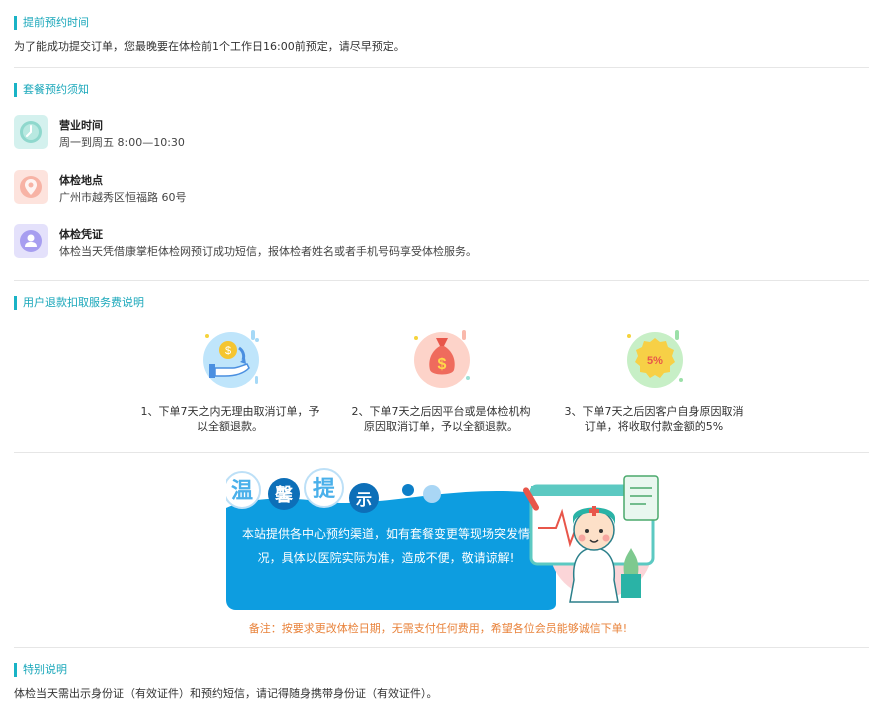 The width and height of the screenshot is (876, 712). What do you see at coordinates (122, 142) in the screenshot?
I see `info-text: 周一到周五 8:00—10:30` at bounding box center [122, 142].